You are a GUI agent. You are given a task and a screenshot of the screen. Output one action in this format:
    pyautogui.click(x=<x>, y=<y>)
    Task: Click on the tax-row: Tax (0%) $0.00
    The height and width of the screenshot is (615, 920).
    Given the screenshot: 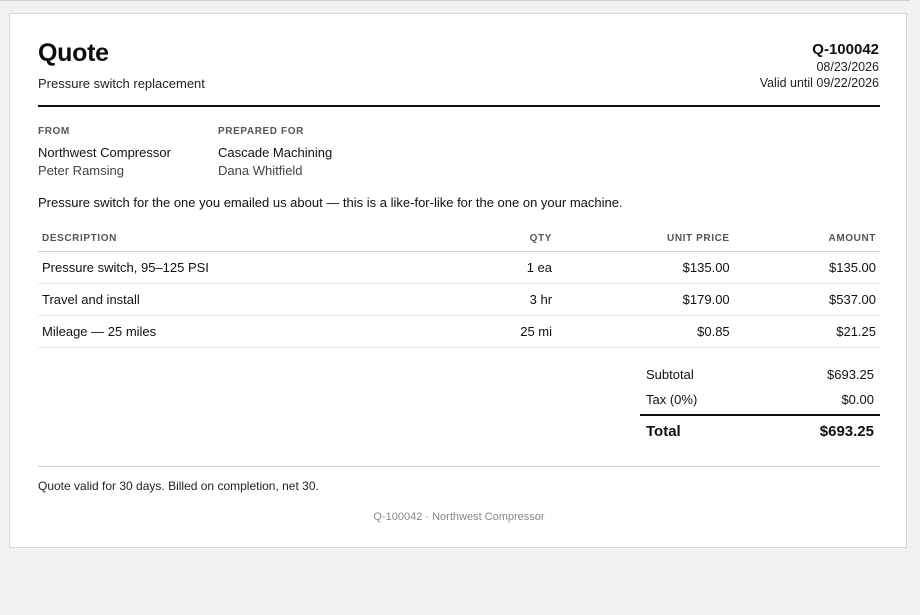 What is the action you would take?
    pyautogui.click(x=760, y=399)
    